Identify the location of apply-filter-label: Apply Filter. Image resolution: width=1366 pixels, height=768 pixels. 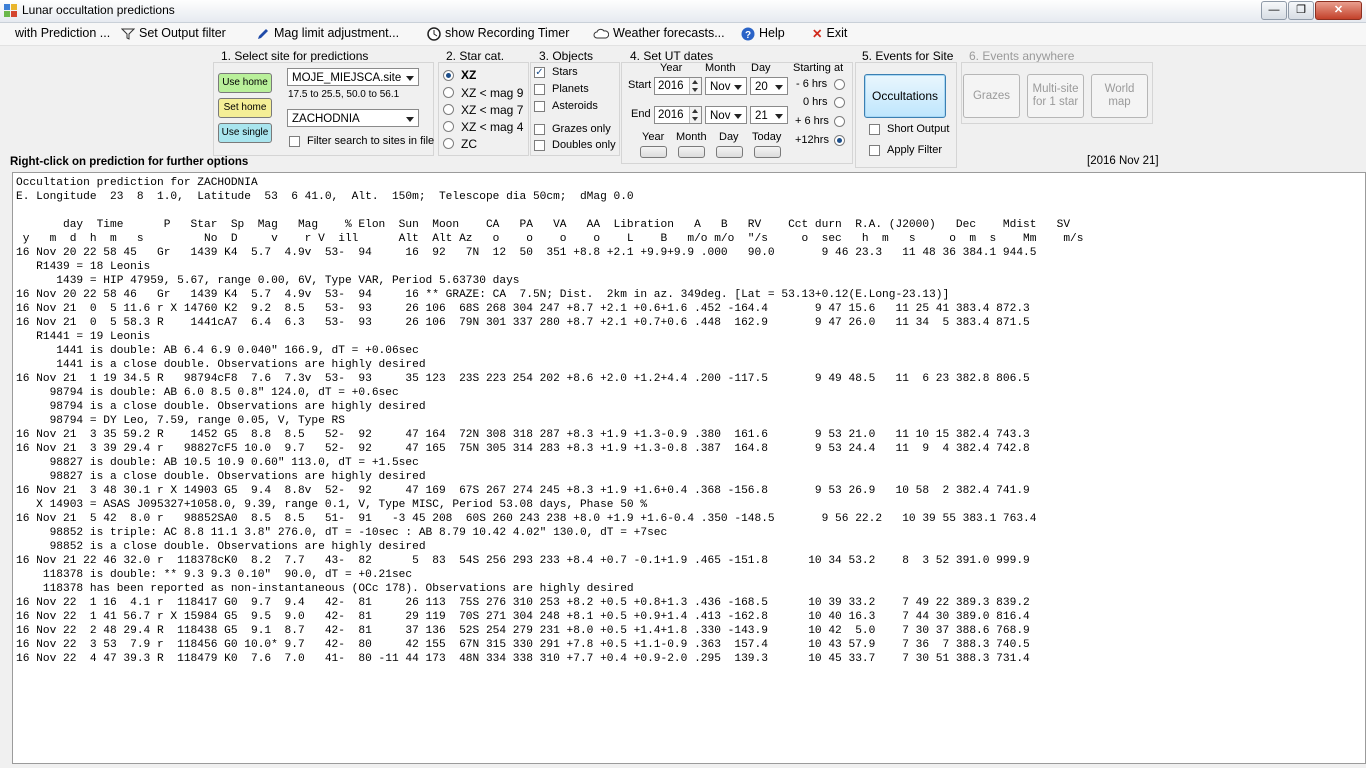
(915, 150).